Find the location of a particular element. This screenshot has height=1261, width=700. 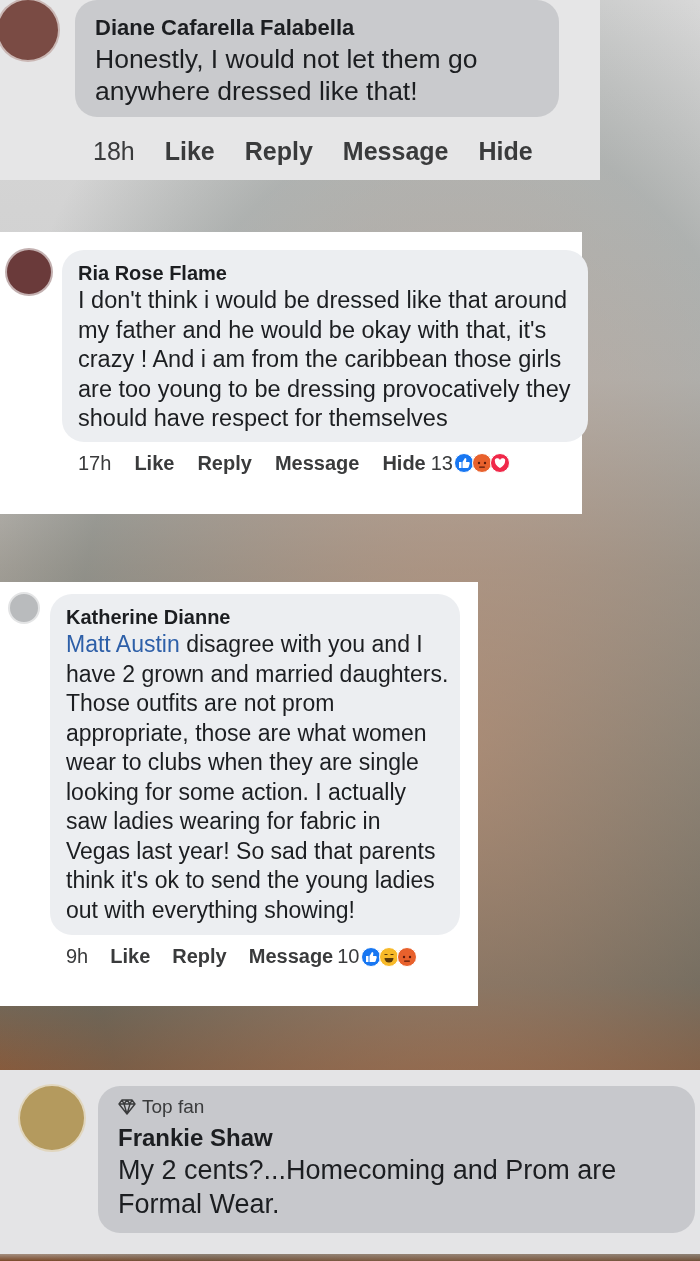

author-name: Katherine Dianne is located at coordinates (258, 617).